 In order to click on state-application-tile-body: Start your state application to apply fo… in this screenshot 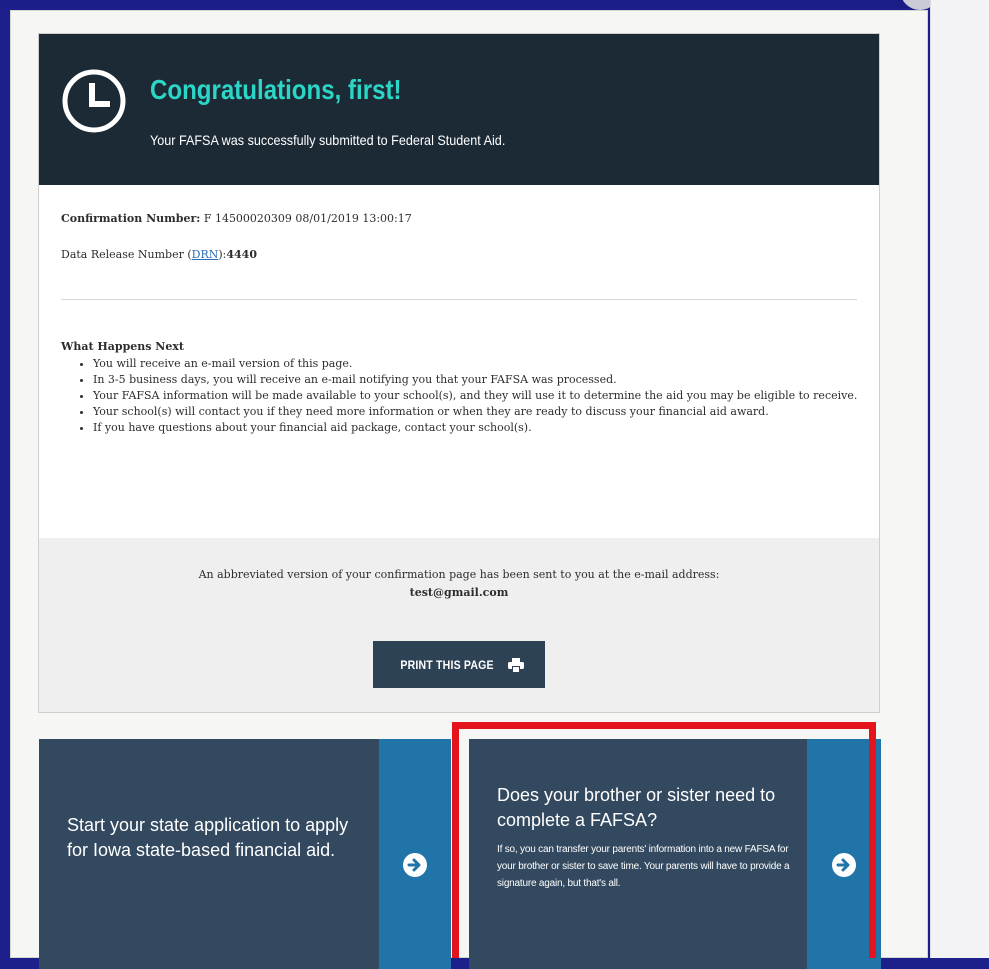, I will do `click(209, 854)`.